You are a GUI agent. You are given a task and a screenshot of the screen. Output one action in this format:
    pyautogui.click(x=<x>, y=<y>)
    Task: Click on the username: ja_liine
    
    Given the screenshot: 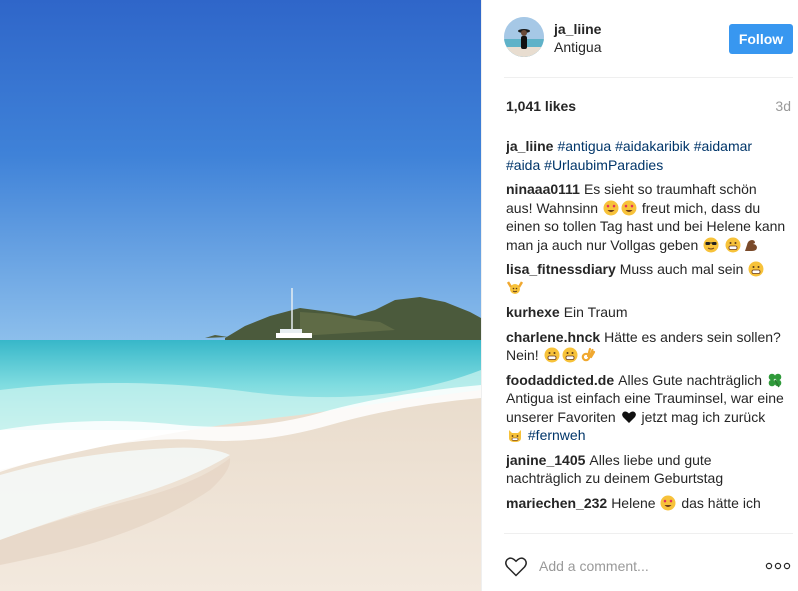 What is the action you would take?
    pyautogui.click(x=577, y=29)
    